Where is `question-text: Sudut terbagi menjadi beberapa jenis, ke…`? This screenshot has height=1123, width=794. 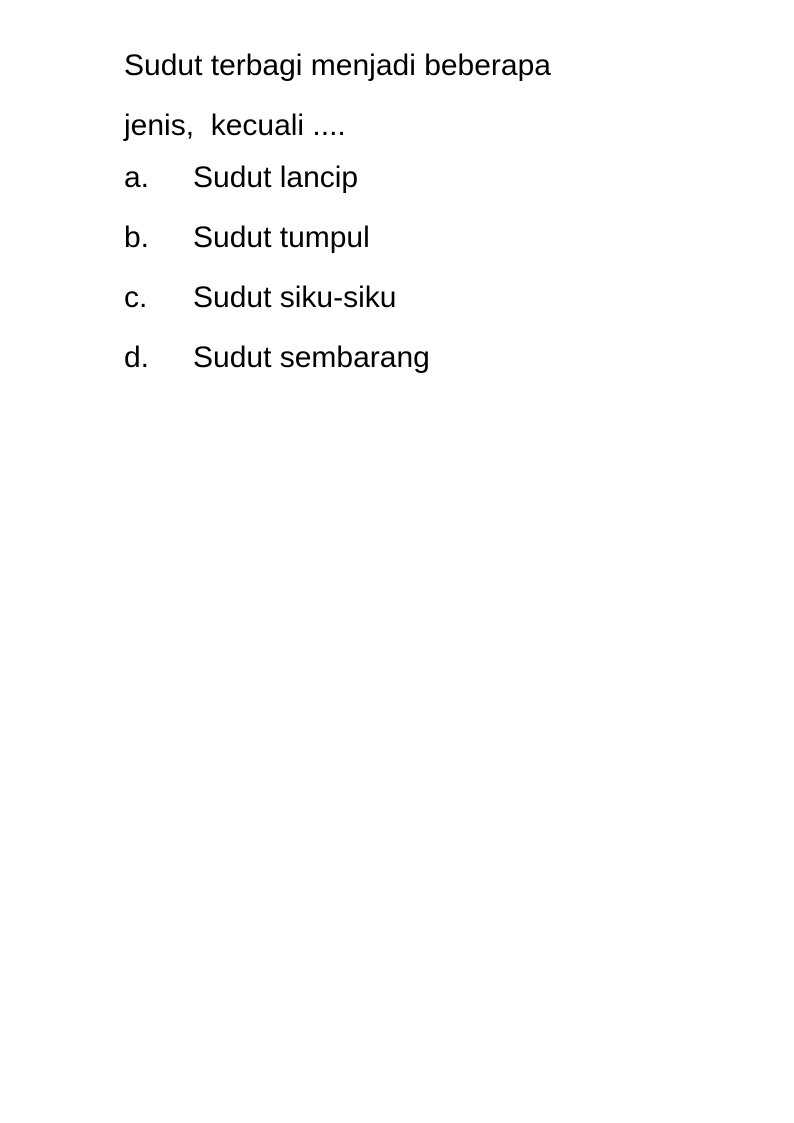 question-text: Sudut terbagi menjadi beberapa jenis, ke… is located at coordinates (404, 96).